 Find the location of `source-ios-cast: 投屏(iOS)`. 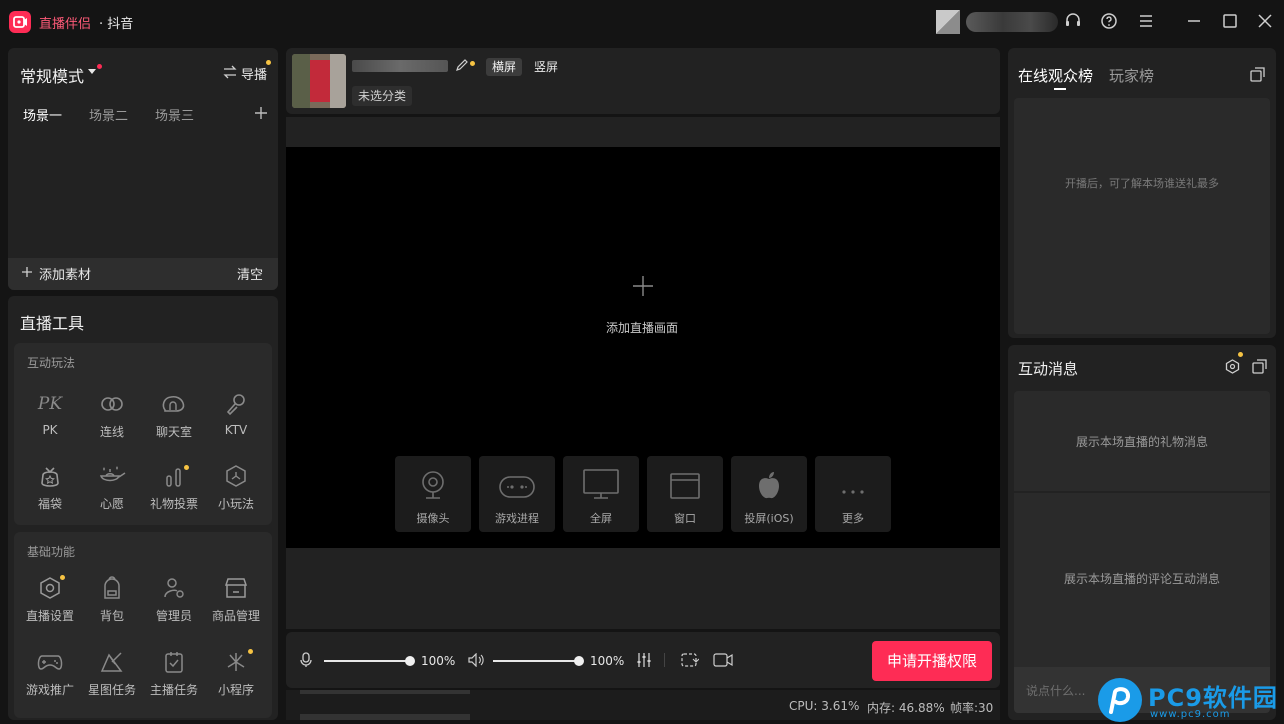

source-ios-cast: 投屏(iOS) is located at coordinates (769, 494).